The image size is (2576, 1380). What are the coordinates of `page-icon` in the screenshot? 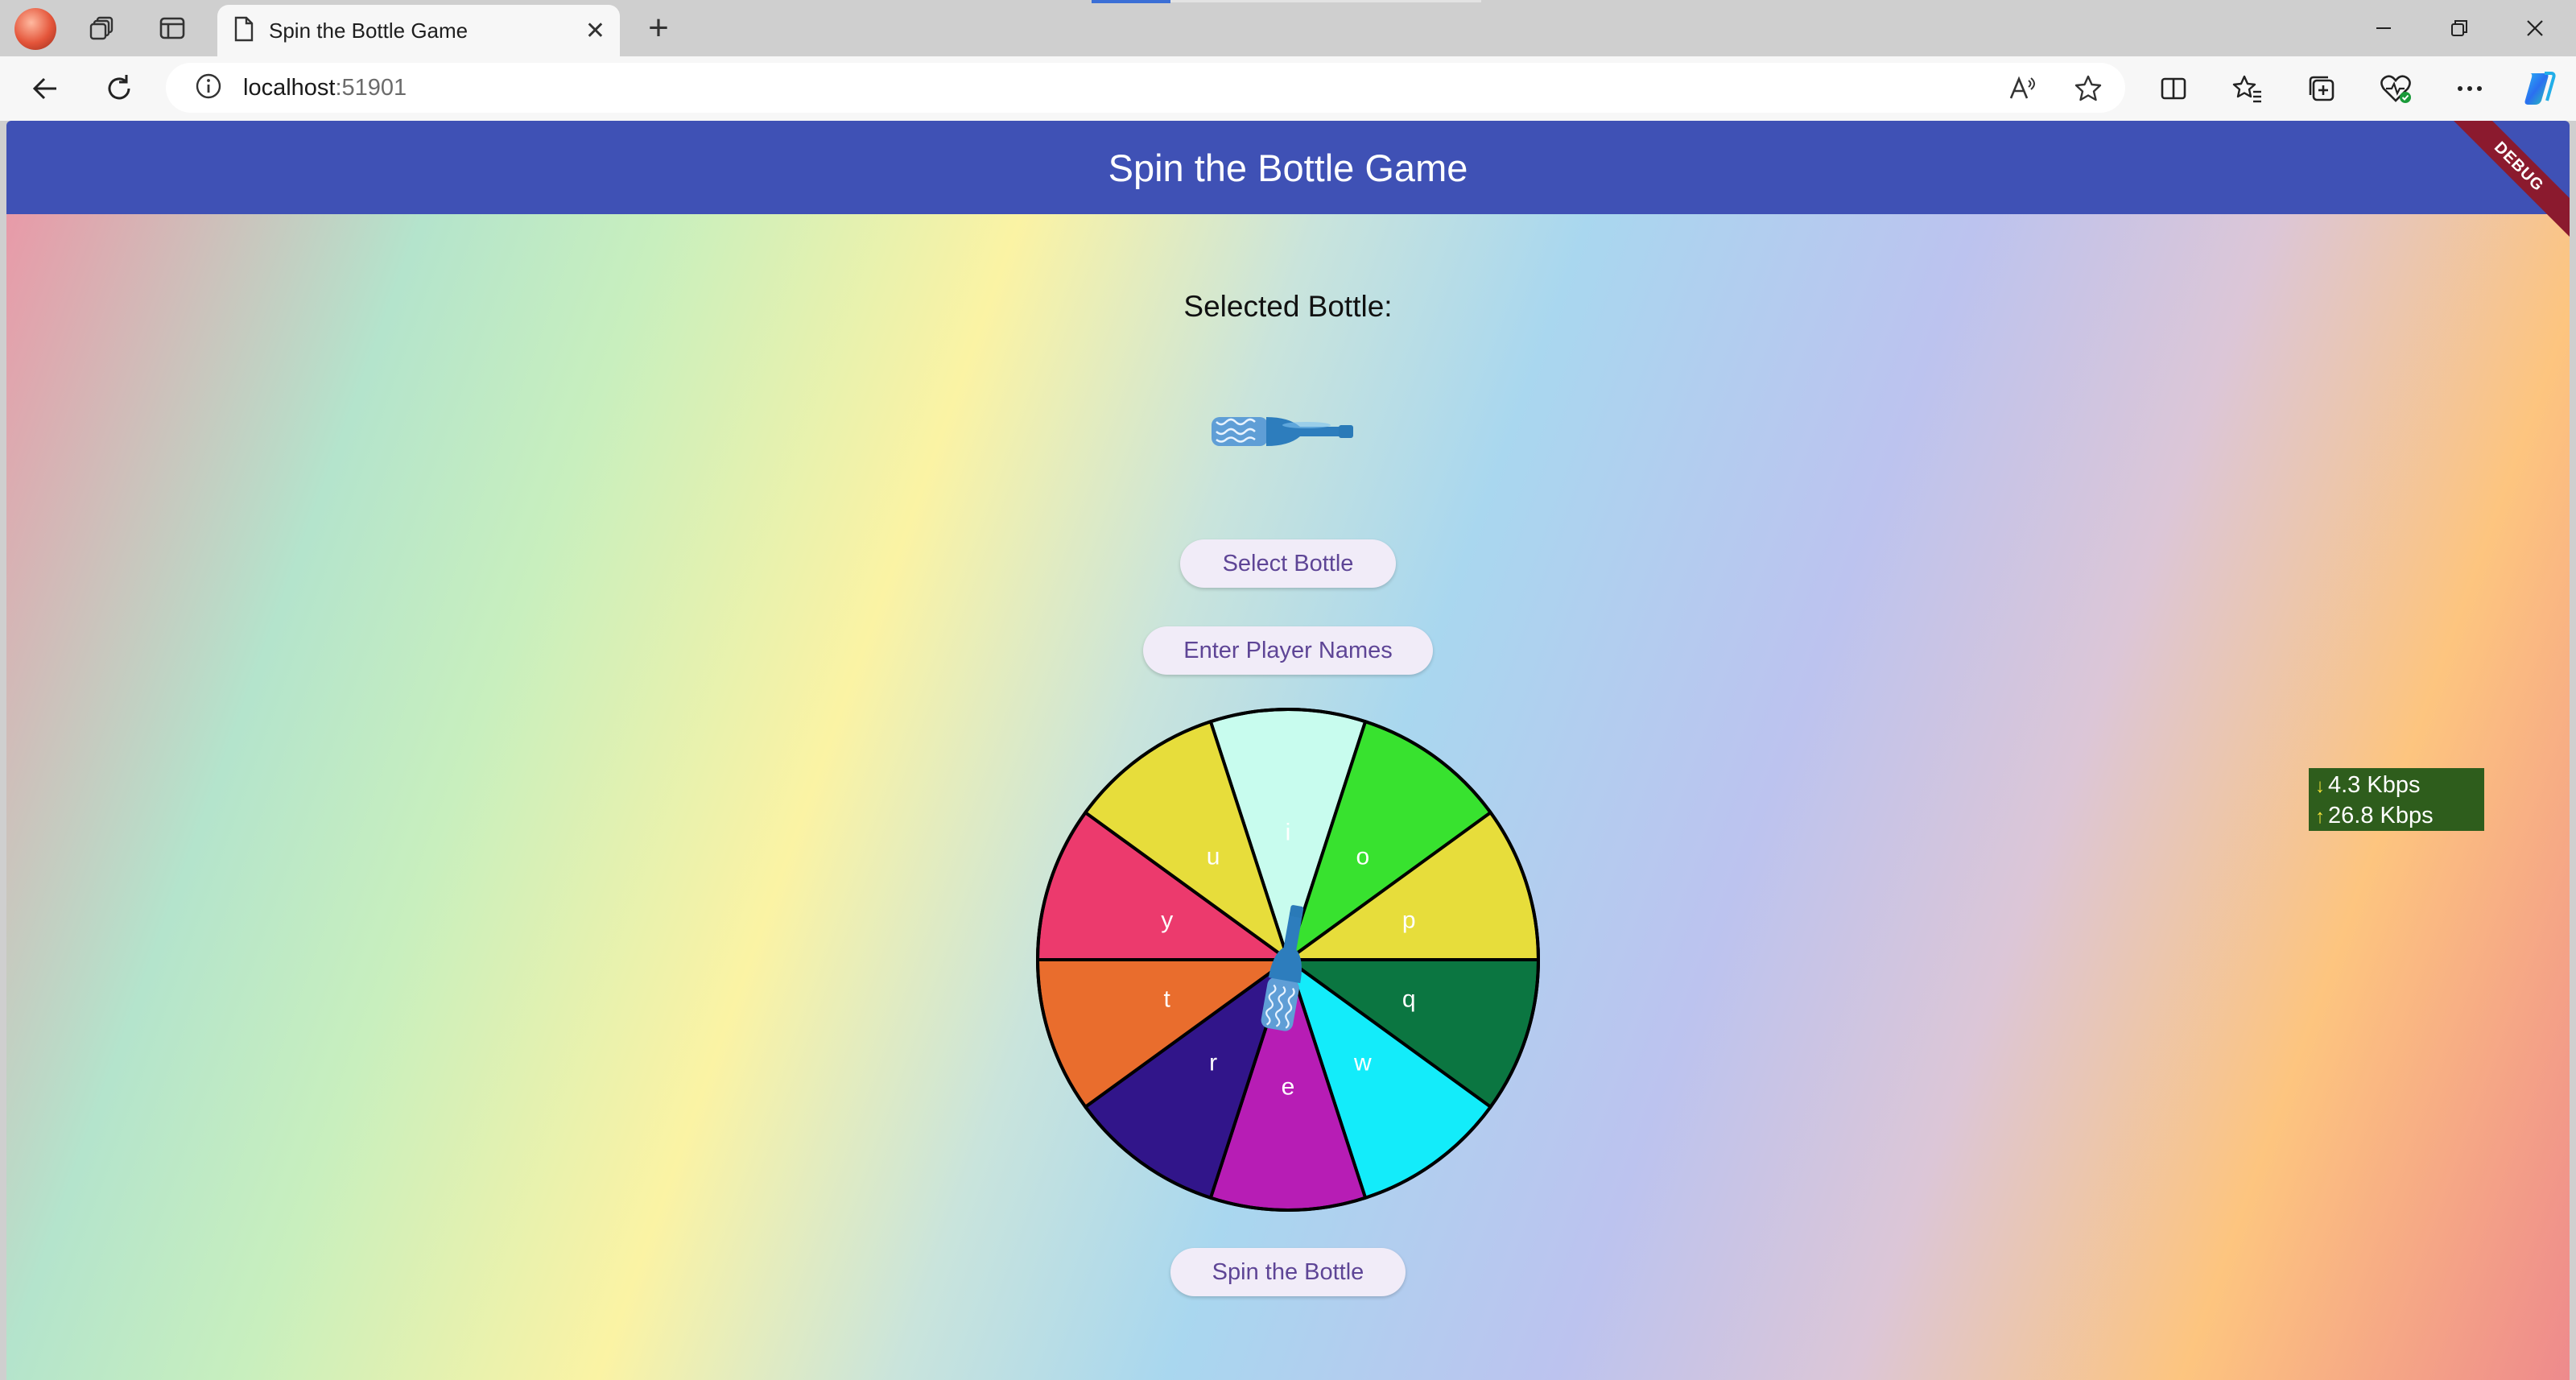 It's located at (243, 31).